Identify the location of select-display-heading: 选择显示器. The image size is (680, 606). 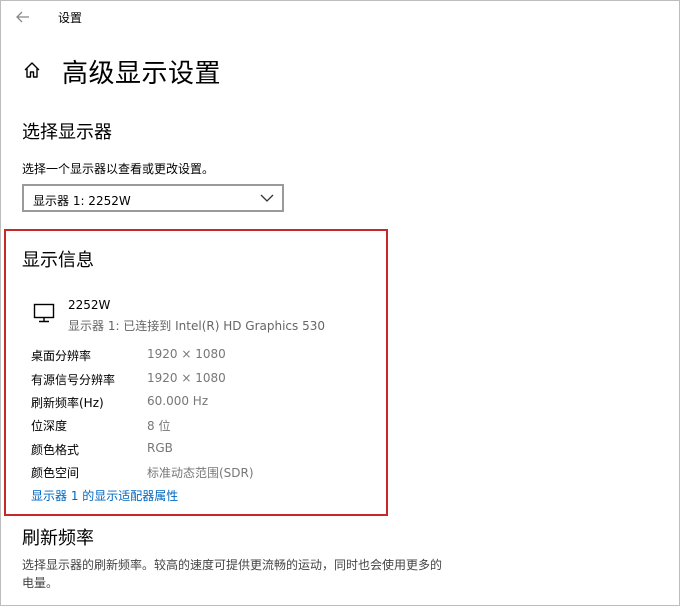
(67, 132).